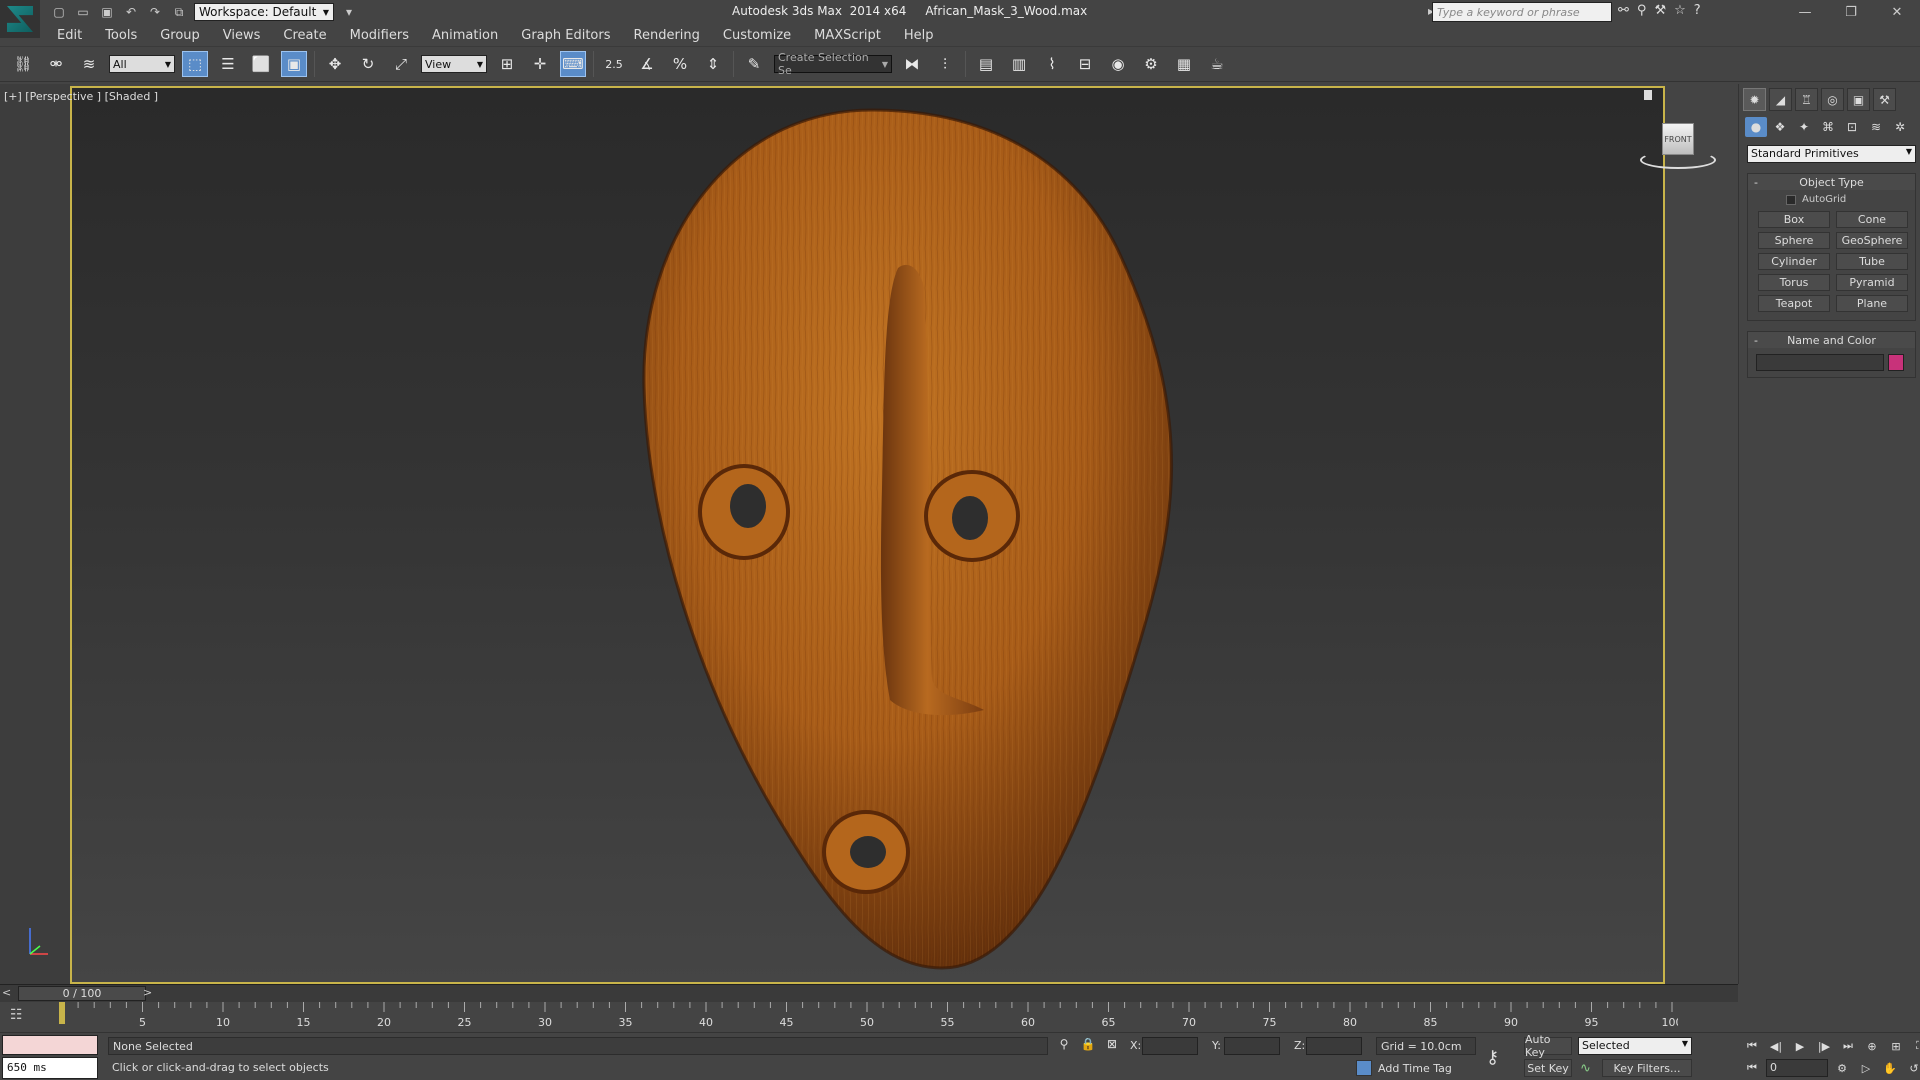 This screenshot has height=1080, width=1920. Describe the element at coordinates (1548, 1068) in the screenshot. I see `set-key-button: Set Key` at that location.